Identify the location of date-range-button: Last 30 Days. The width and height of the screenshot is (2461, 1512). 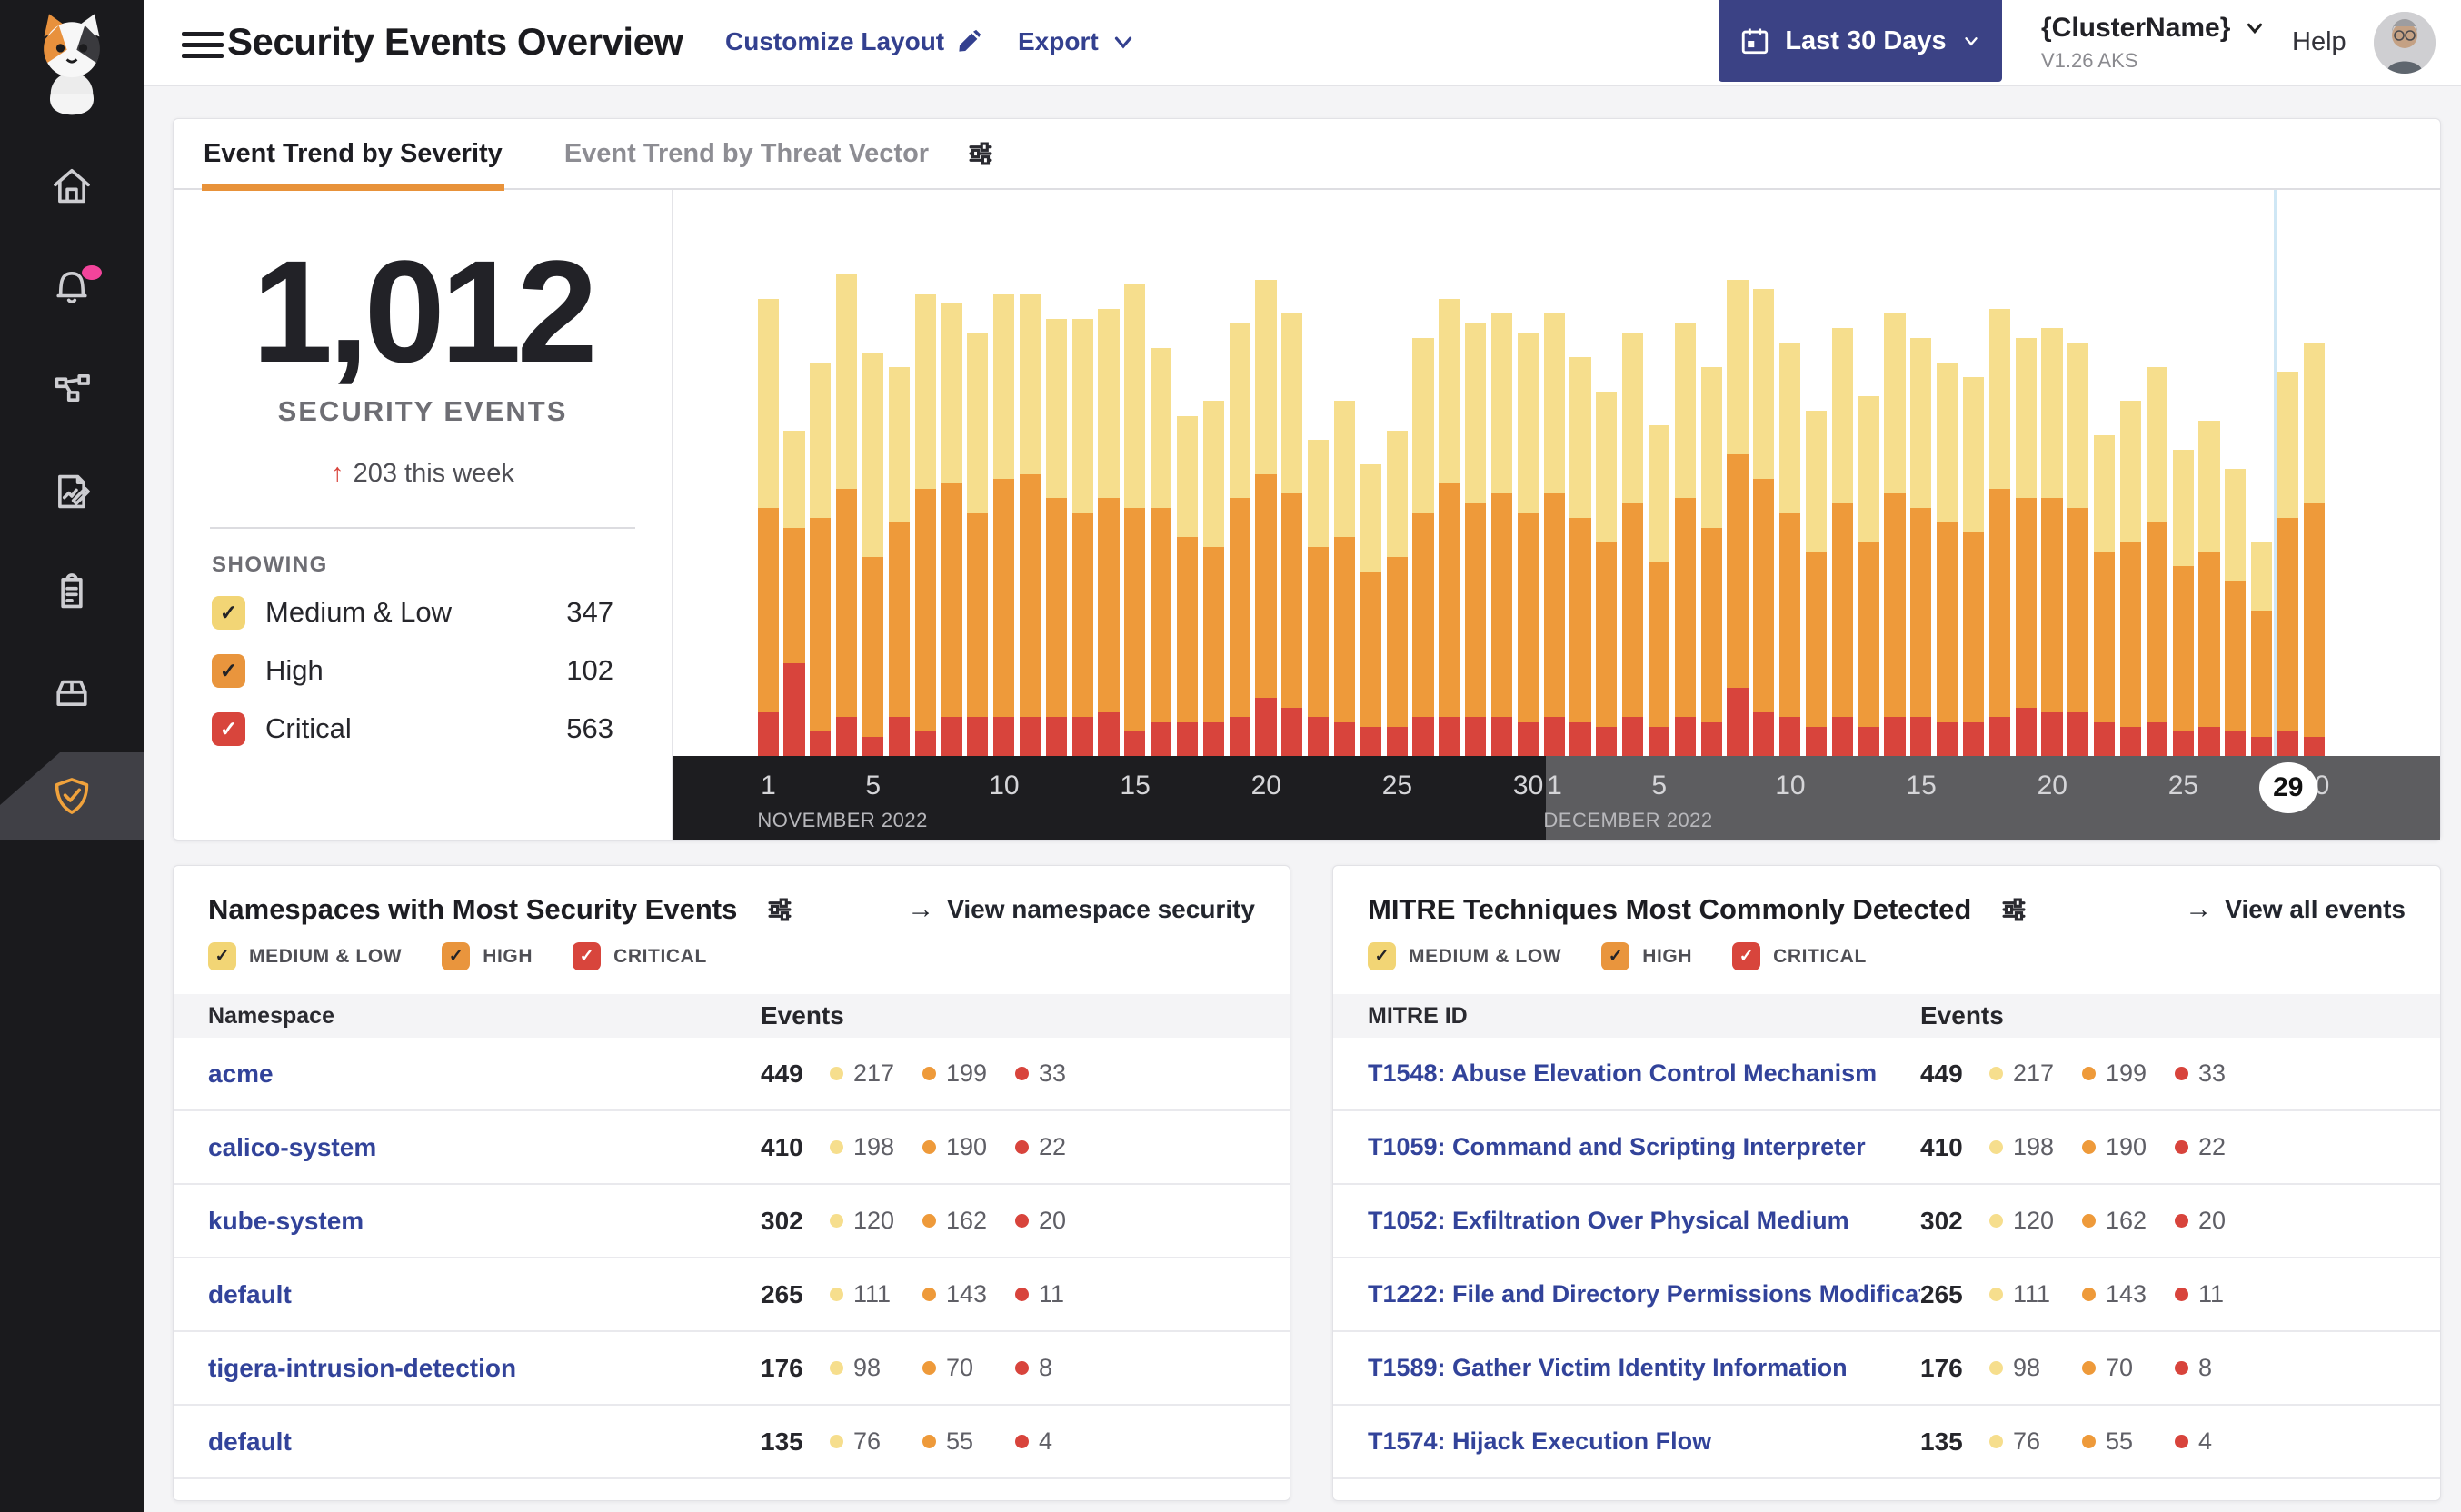
(1860, 41).